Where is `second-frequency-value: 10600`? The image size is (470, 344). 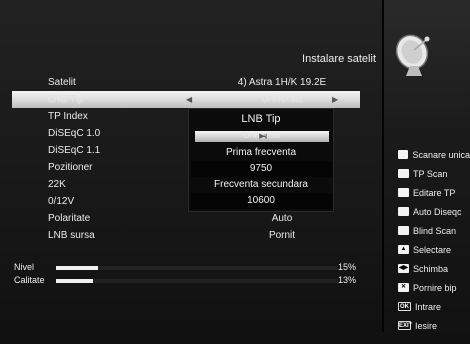
second-frequency-value: 10600 is located at coordinates (261, 200).